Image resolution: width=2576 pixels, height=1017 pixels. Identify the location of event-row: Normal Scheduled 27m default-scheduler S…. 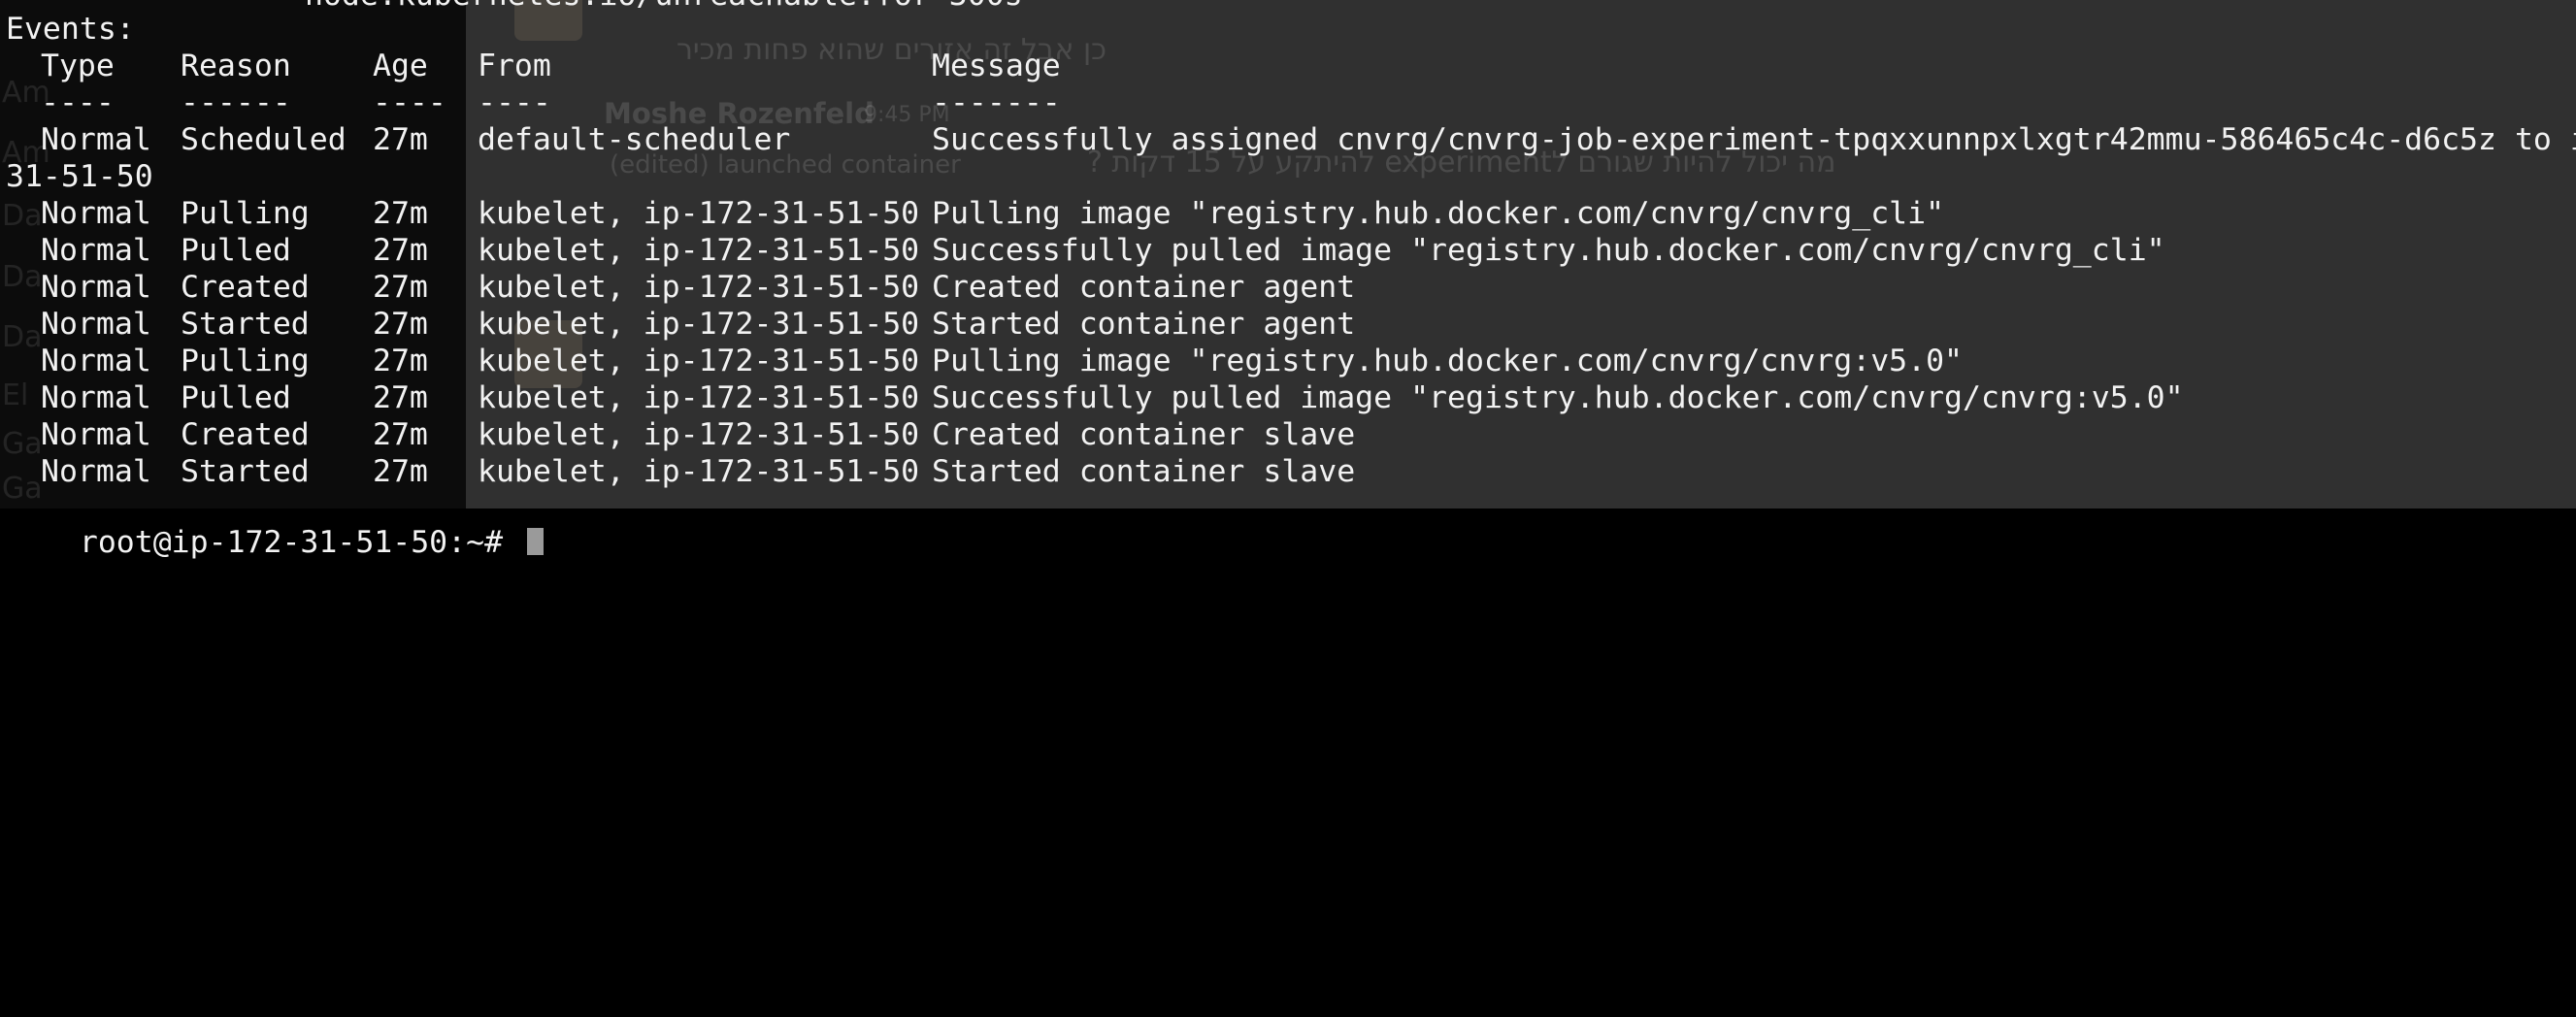
(1291, 139).